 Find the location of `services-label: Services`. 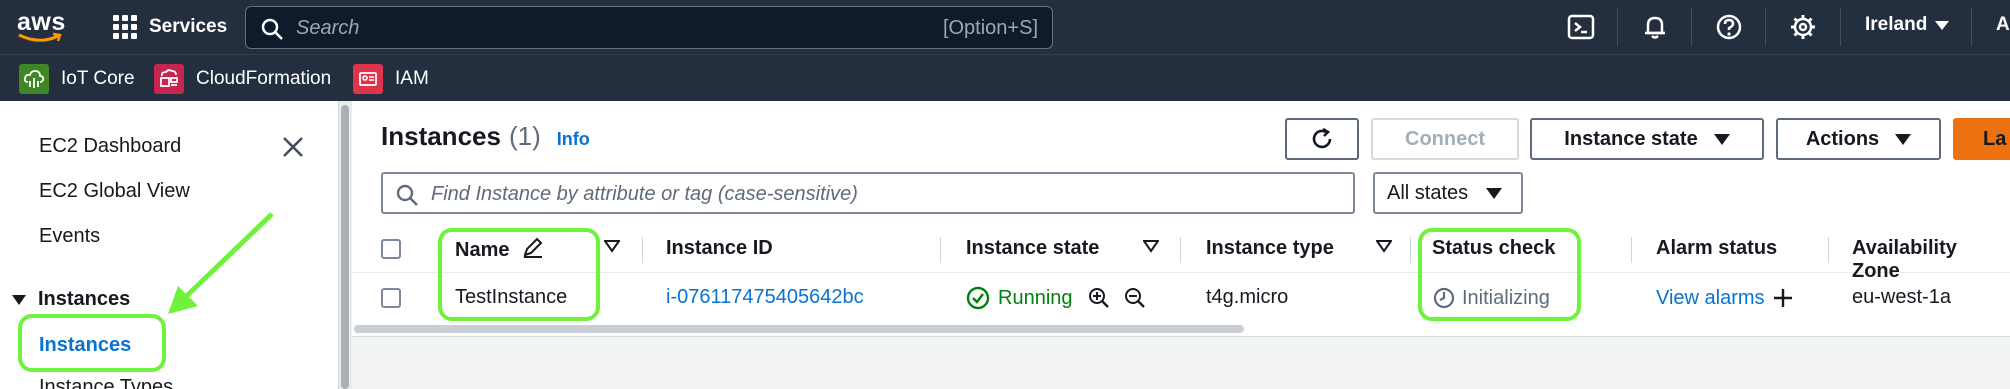

services-label: Services is located at coordinates (188, 26).